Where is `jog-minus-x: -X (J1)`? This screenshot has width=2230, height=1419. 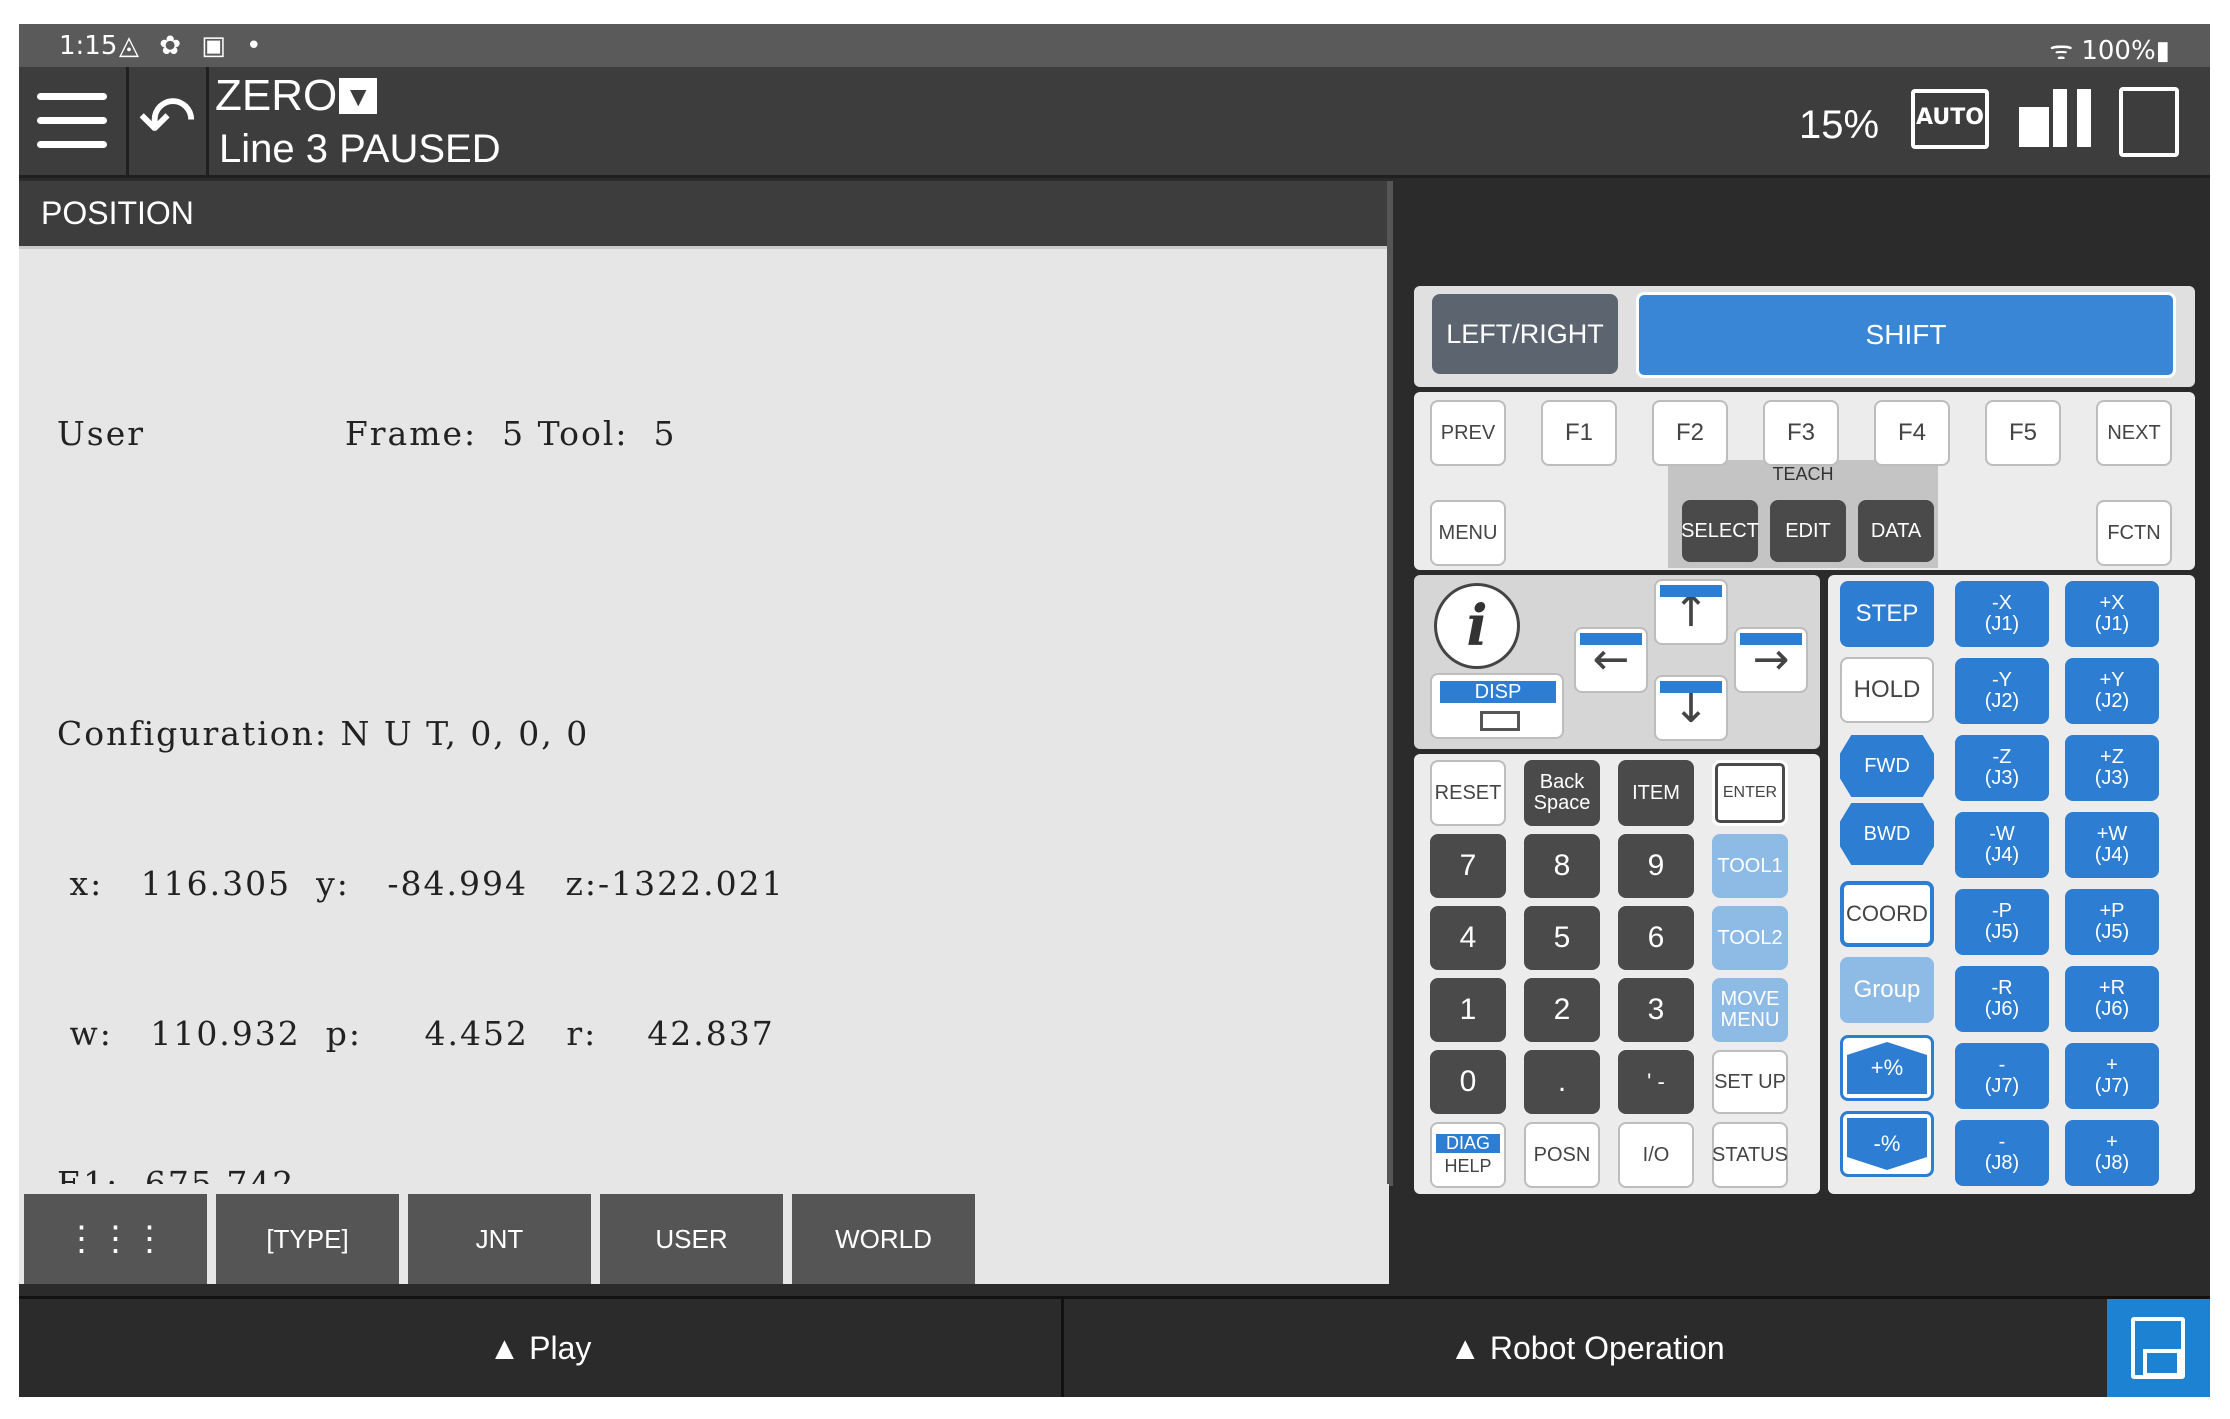 jog-minus-x: -X (J1) is located at coordinates (2002, 614).